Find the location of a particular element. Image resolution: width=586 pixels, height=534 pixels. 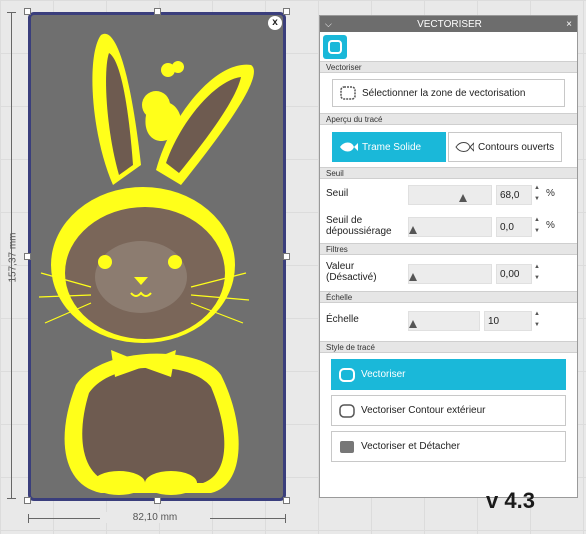

collapse-chevron-icon: ⌵ is located at coordinates (332, 24).